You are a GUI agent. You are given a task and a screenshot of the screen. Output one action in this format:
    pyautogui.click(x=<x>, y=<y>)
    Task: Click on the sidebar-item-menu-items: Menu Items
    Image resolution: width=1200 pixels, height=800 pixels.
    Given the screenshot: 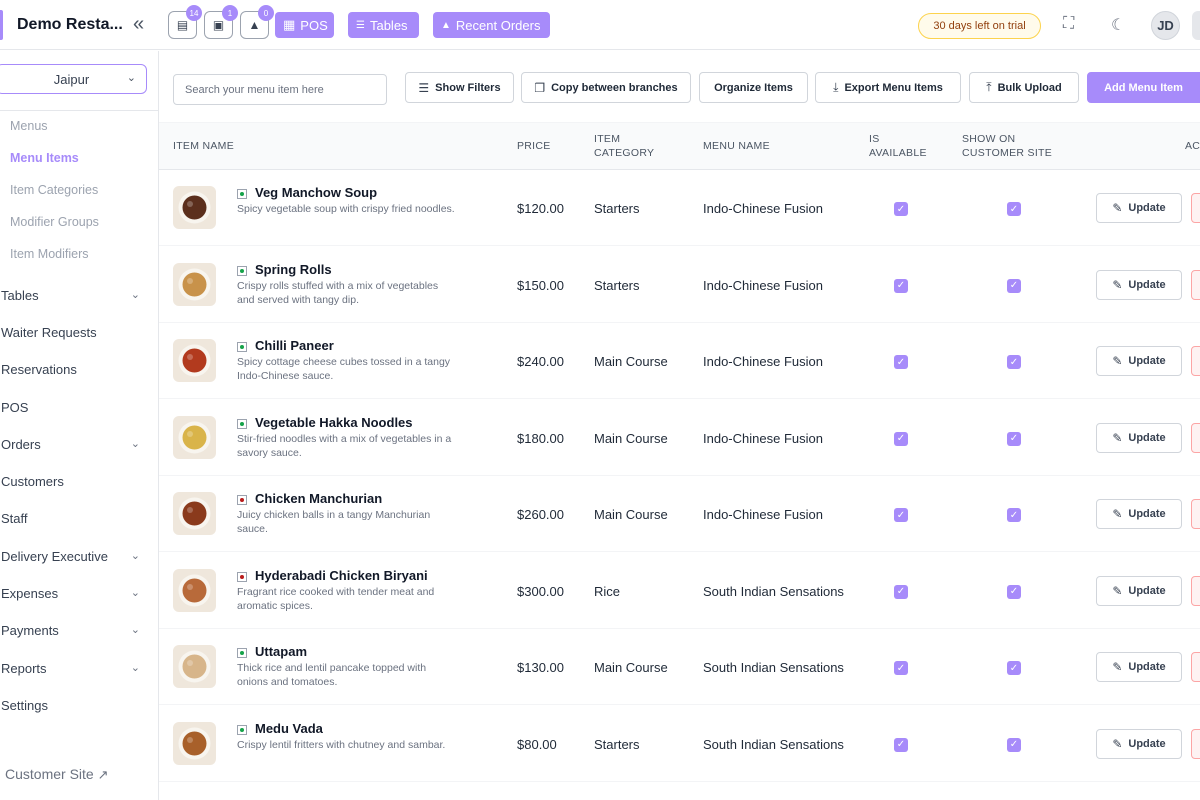 What is the action you would take?
    pyautogui.click(x=44, y=158)
    